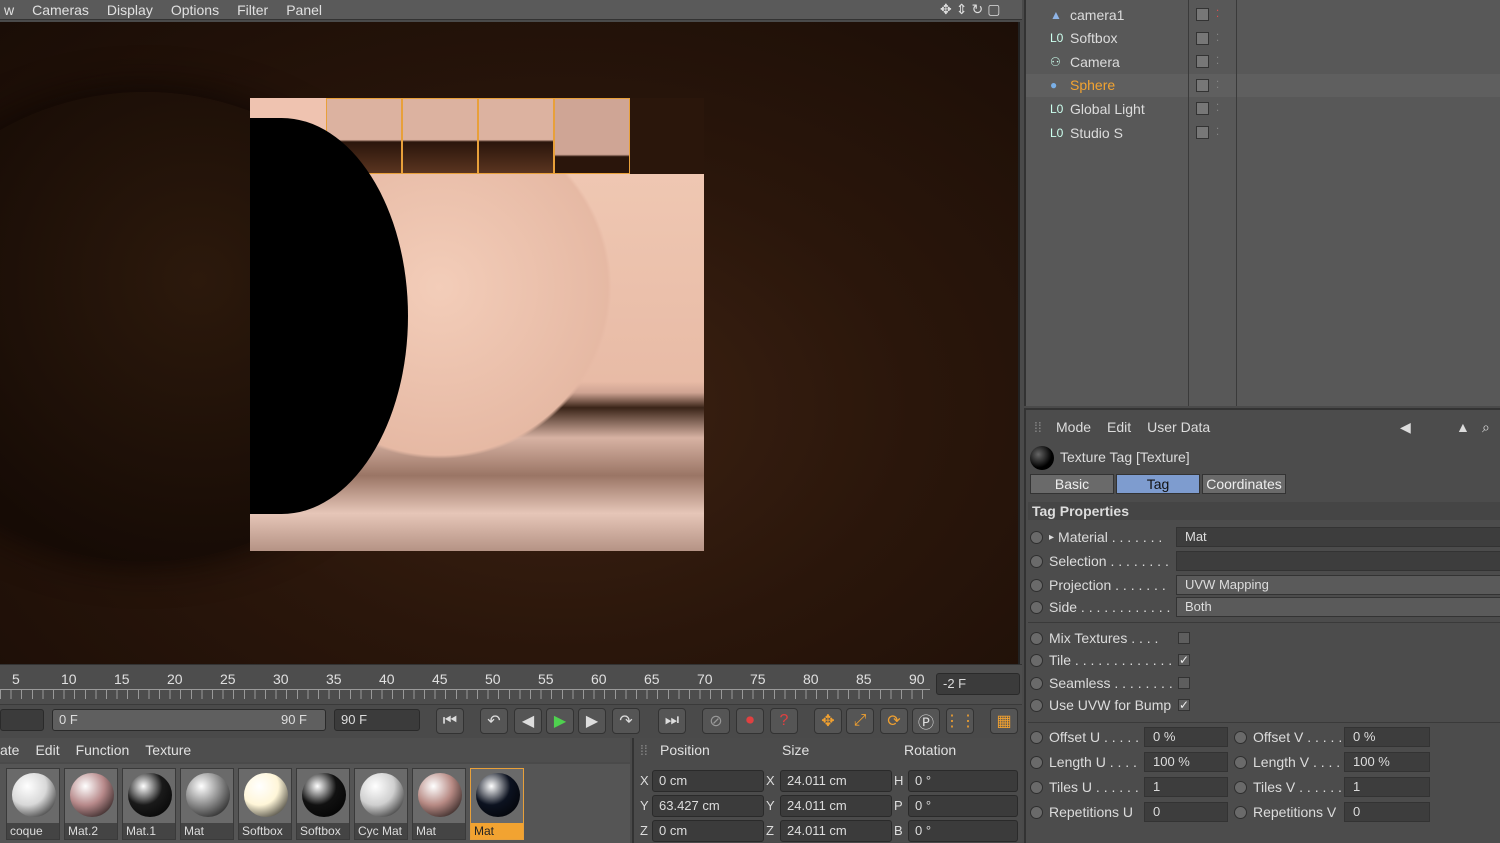  What do you see at coordinates (168, 750) in the screenshot?
I see `menu-item-texture: Texture` at bounding box center [168, 750].